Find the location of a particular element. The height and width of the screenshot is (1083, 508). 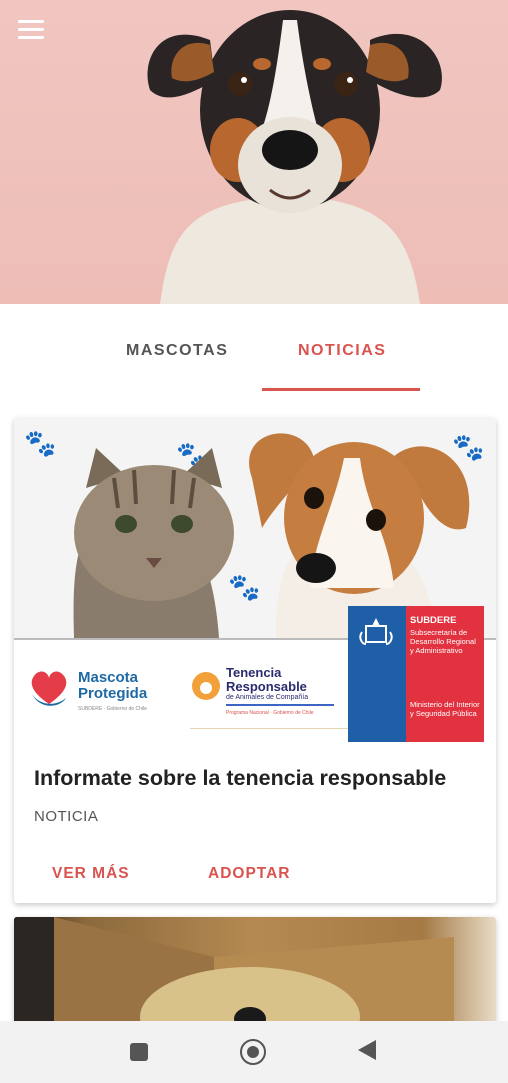

tenencia-responsable-program: Programa Nacional · Gobierno de Chile is located at coordinates (270, 713).